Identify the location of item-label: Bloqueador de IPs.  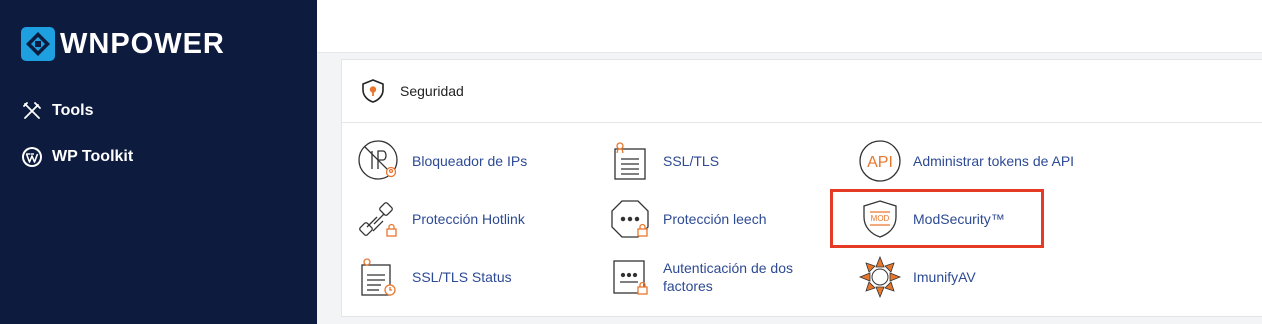
(470, 161).